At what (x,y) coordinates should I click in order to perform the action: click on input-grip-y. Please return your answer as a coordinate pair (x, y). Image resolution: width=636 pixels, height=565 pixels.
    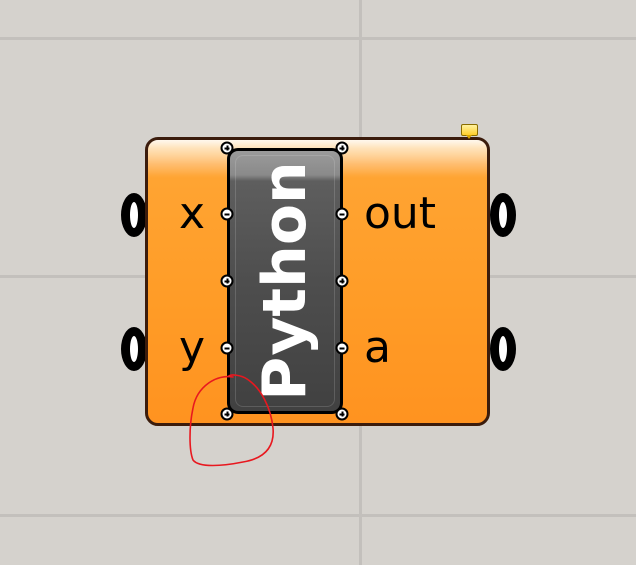
    Looking at the image, I should click on (134, 349).